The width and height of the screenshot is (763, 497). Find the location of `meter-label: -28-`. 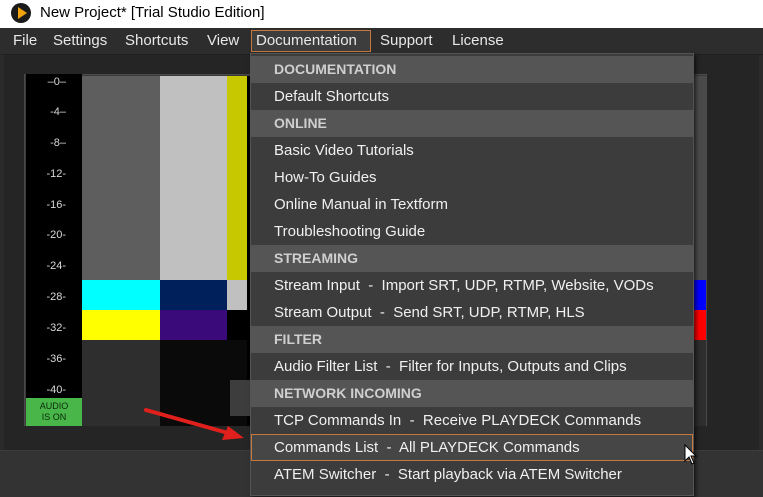

meter-label: -28- is located at coordinates (56, 297).